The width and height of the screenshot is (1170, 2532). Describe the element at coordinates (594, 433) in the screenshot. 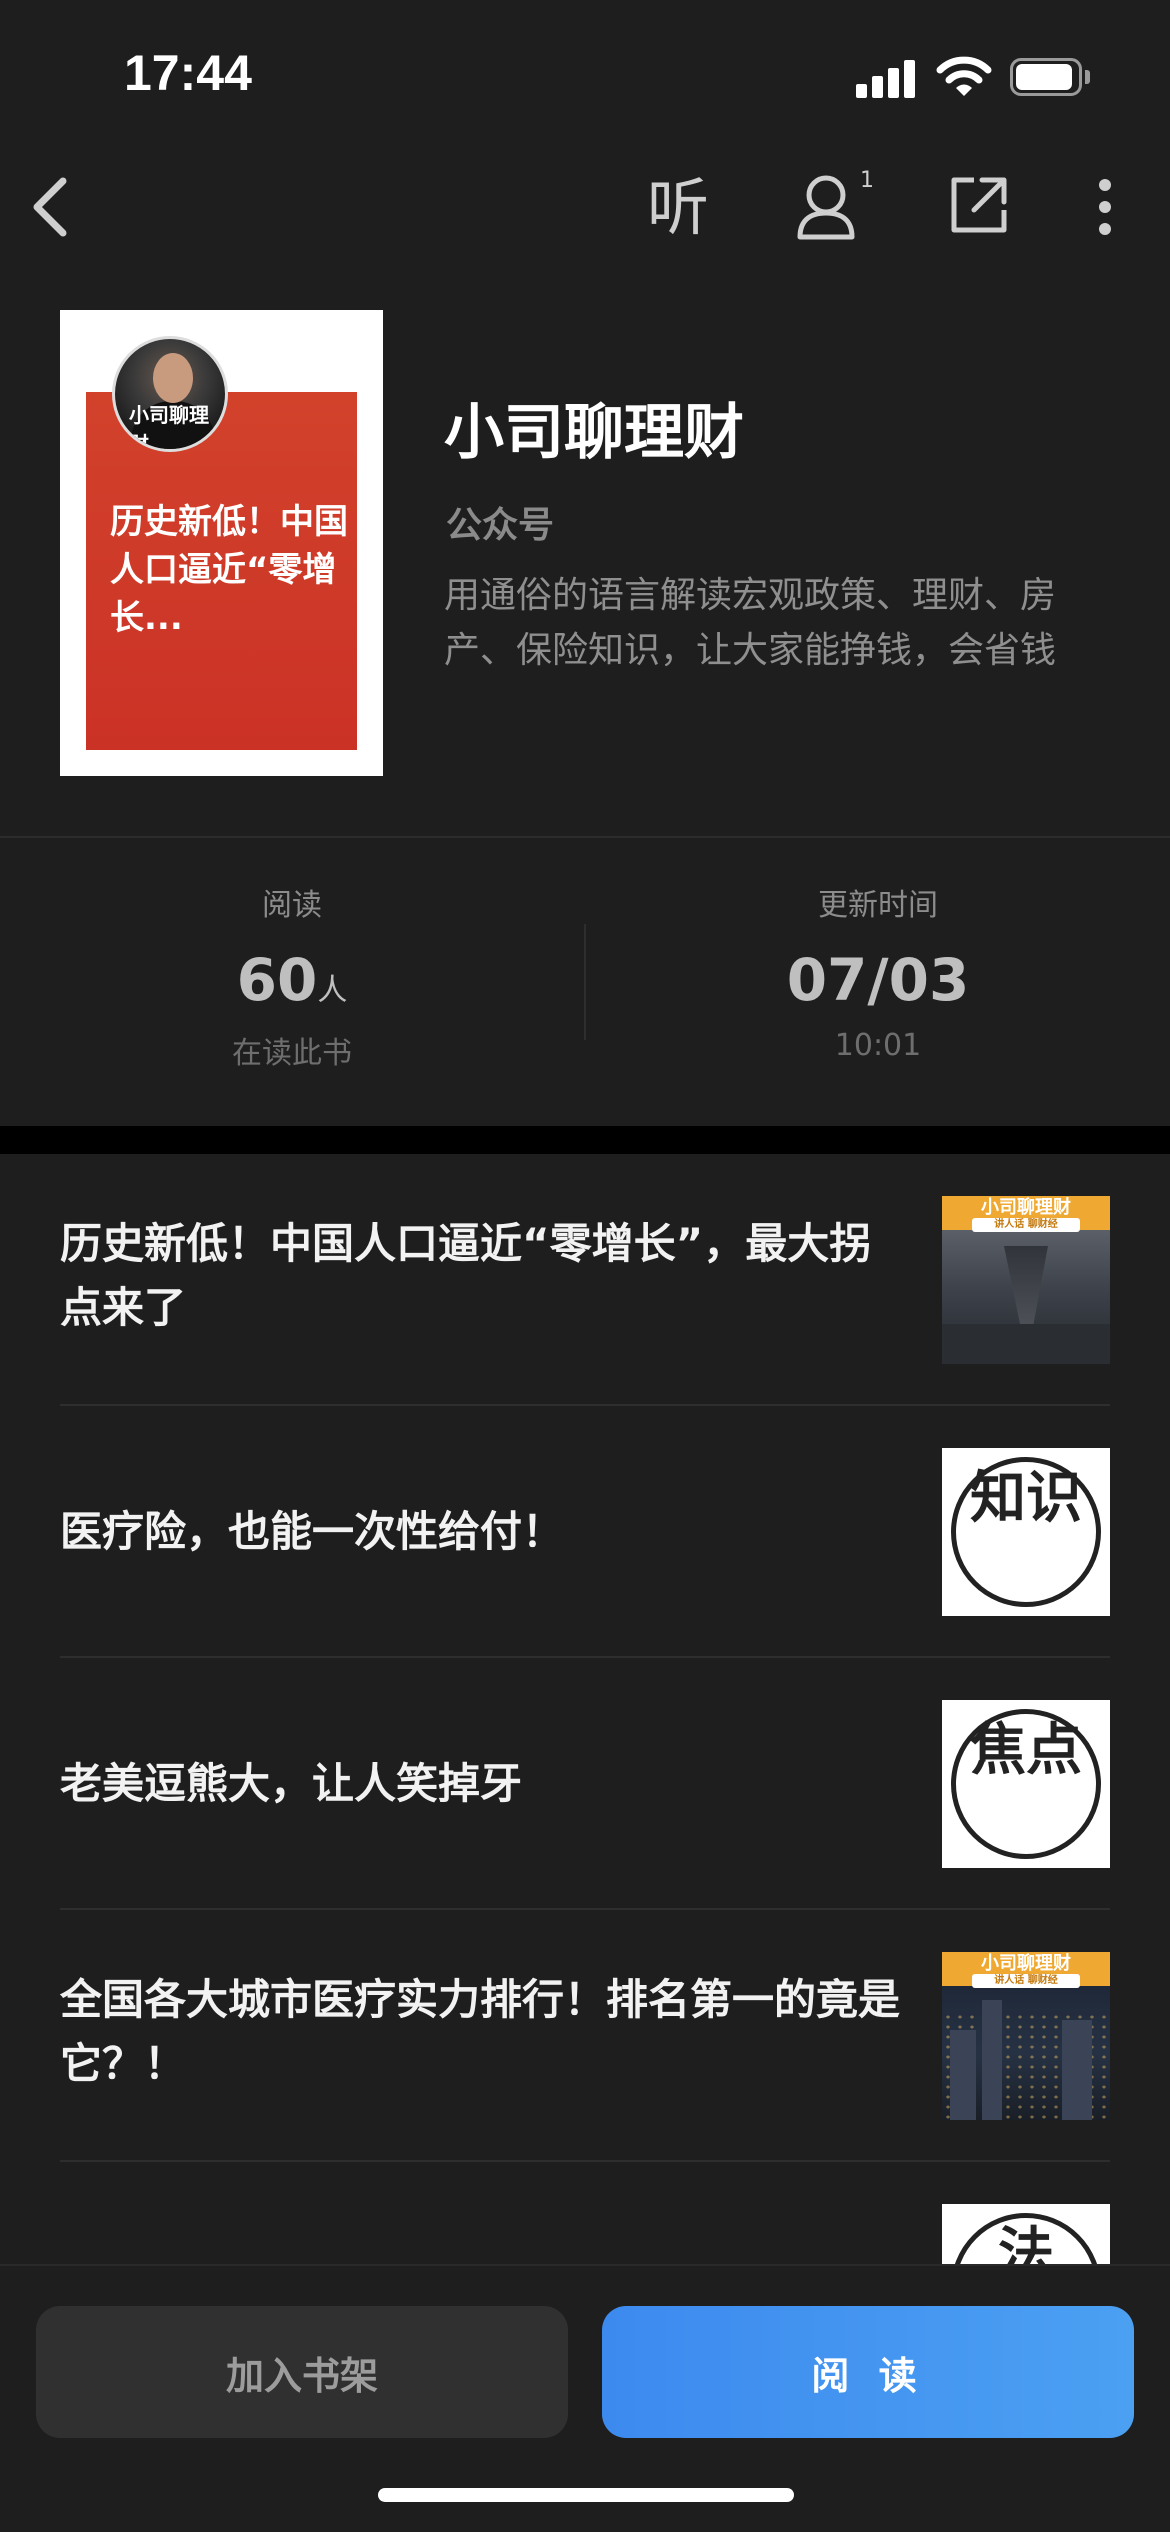

I see `book-title: 小司聊理财` at that location.